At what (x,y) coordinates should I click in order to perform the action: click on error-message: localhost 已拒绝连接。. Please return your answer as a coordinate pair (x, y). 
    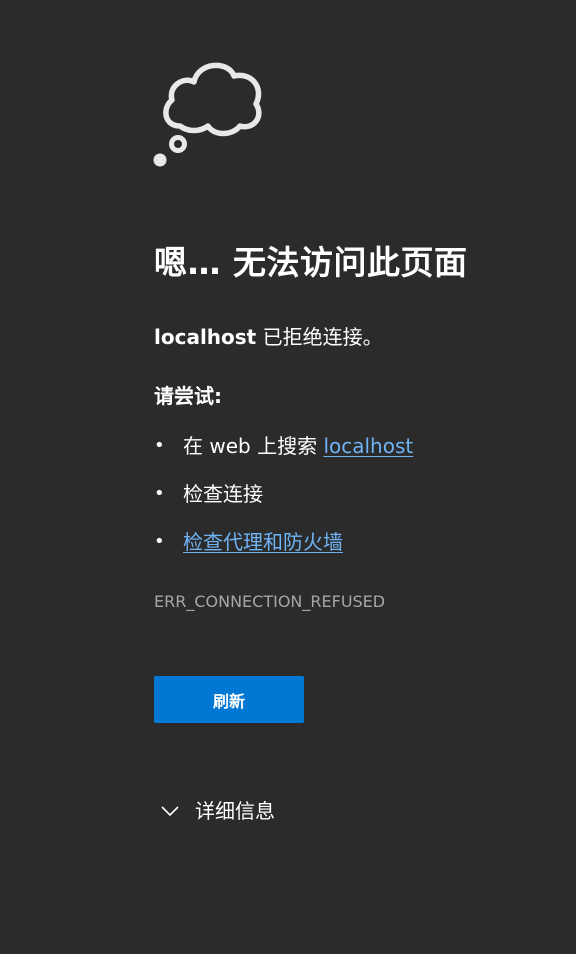
    Looking at the image, I should click on (268, 337).